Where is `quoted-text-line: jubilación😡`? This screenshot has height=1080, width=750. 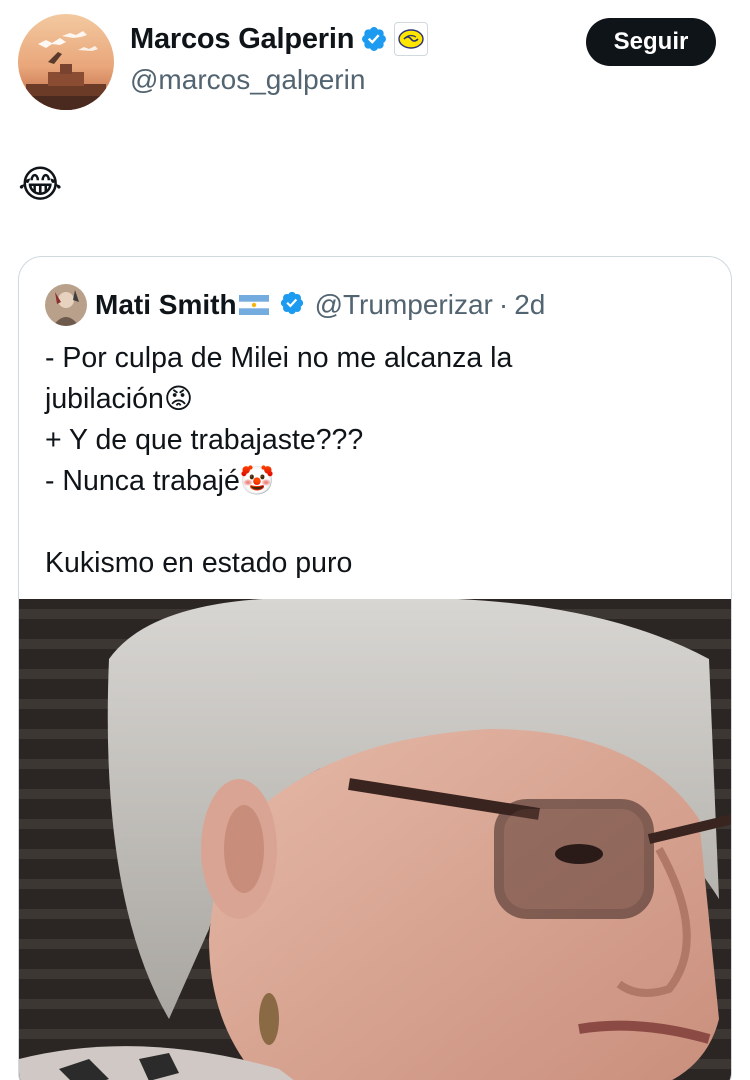 quoted-text-line: jubilación😡 is located at coordinates (375, 398).